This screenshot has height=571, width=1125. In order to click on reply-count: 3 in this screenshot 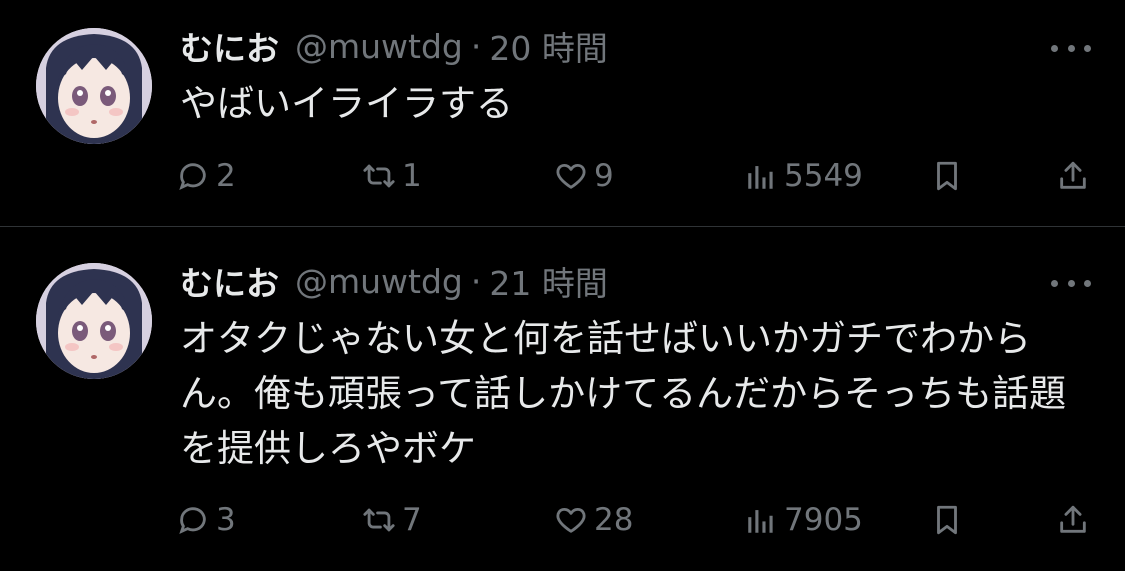, I will do `click(226, 520)`.